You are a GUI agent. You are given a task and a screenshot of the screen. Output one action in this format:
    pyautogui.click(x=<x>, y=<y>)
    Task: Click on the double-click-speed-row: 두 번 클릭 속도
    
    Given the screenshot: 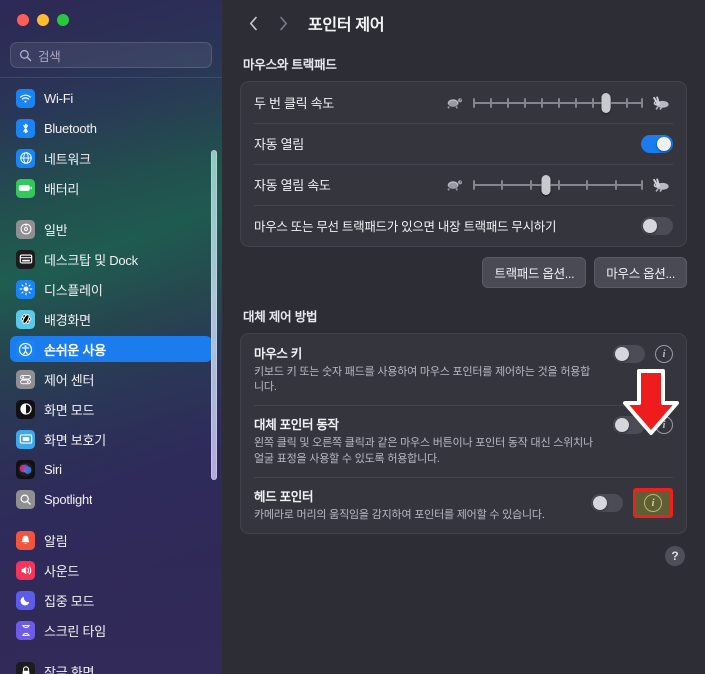 What is the action you would take?
    pyautogui.click(x=463, y=102)
    